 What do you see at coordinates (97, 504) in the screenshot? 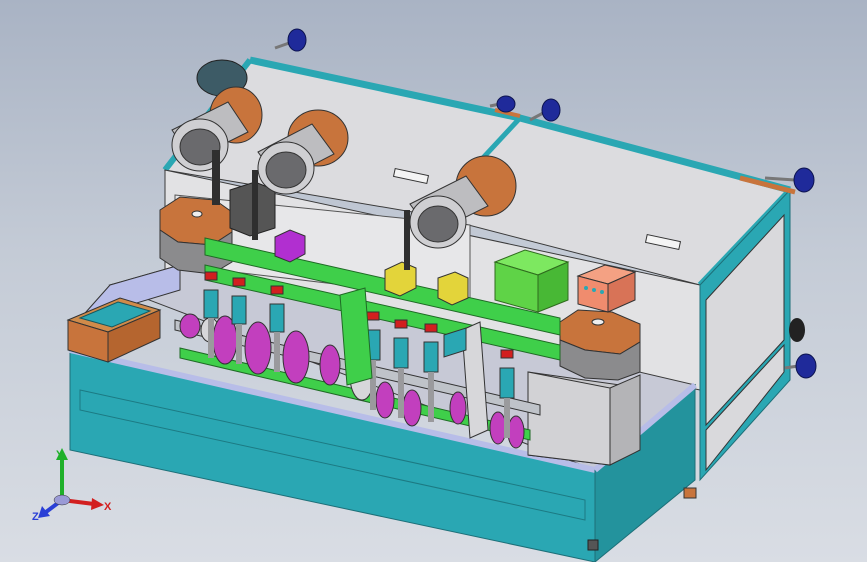
I see `x-axis-head` at bounding box center [97, 504].